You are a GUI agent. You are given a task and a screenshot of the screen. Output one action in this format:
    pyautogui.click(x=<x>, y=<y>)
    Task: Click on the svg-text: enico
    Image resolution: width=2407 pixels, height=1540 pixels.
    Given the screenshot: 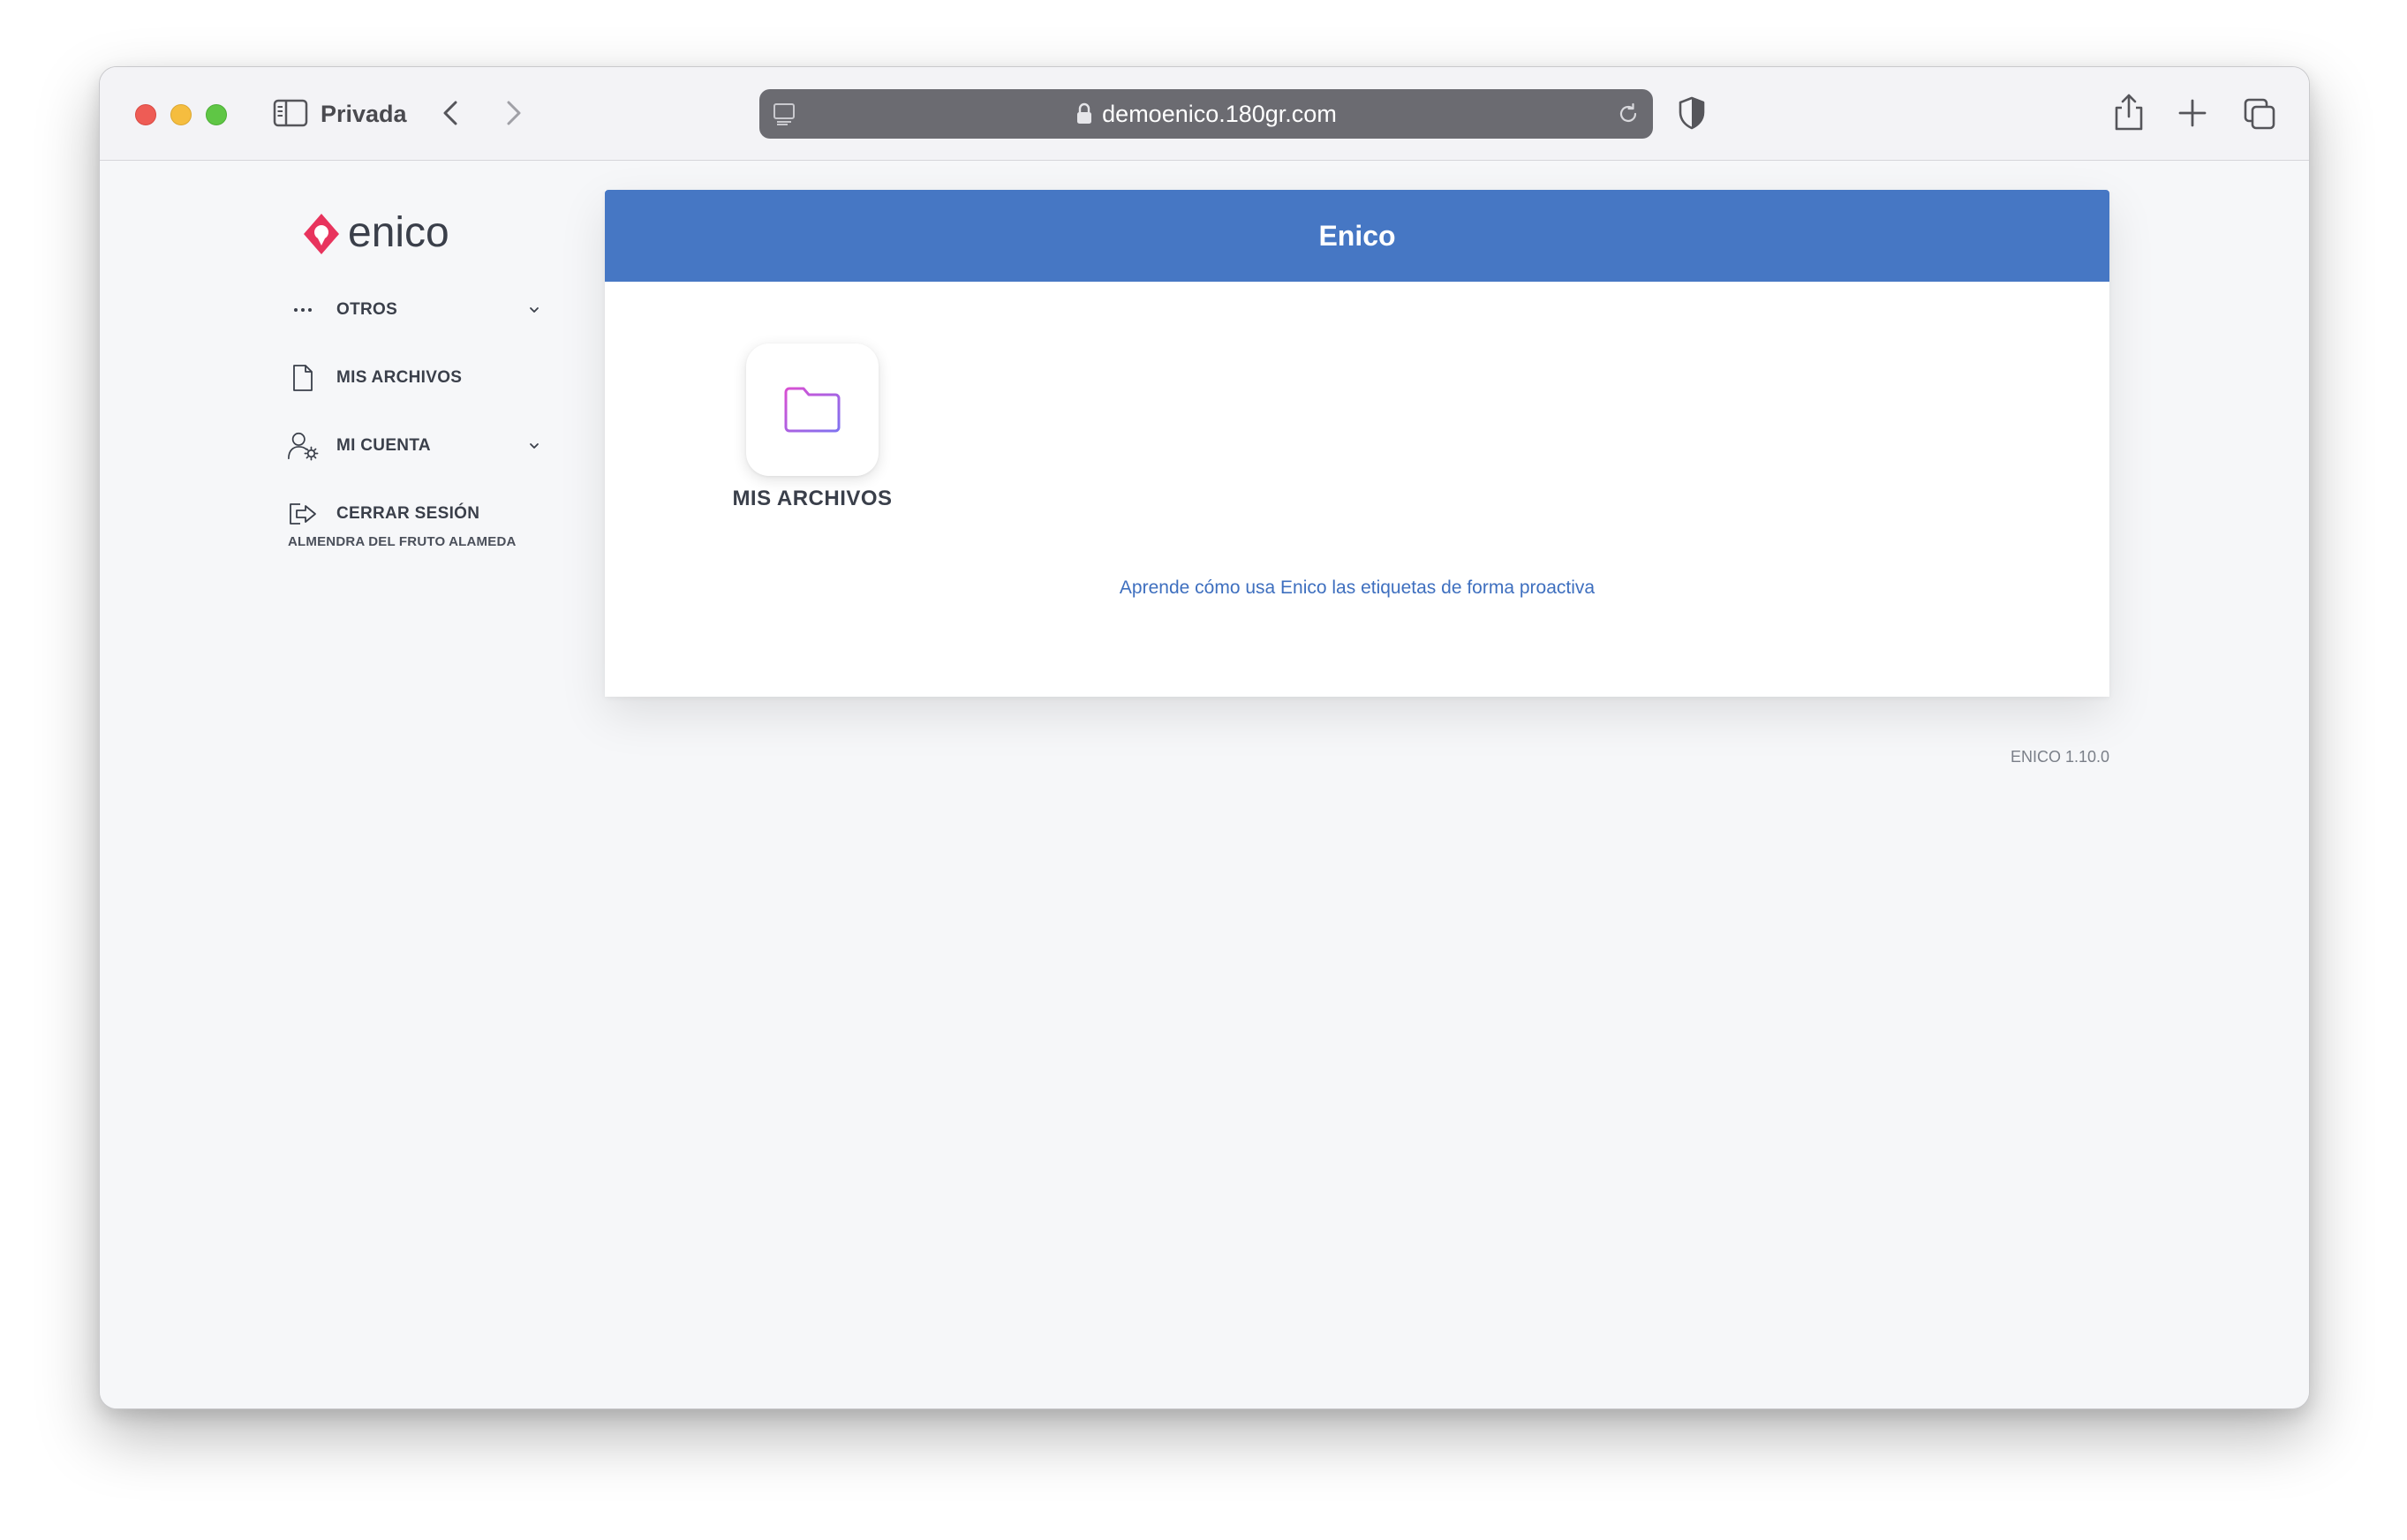 What is the action you would take?
    pyautogui.click(x=398, y=232)
    